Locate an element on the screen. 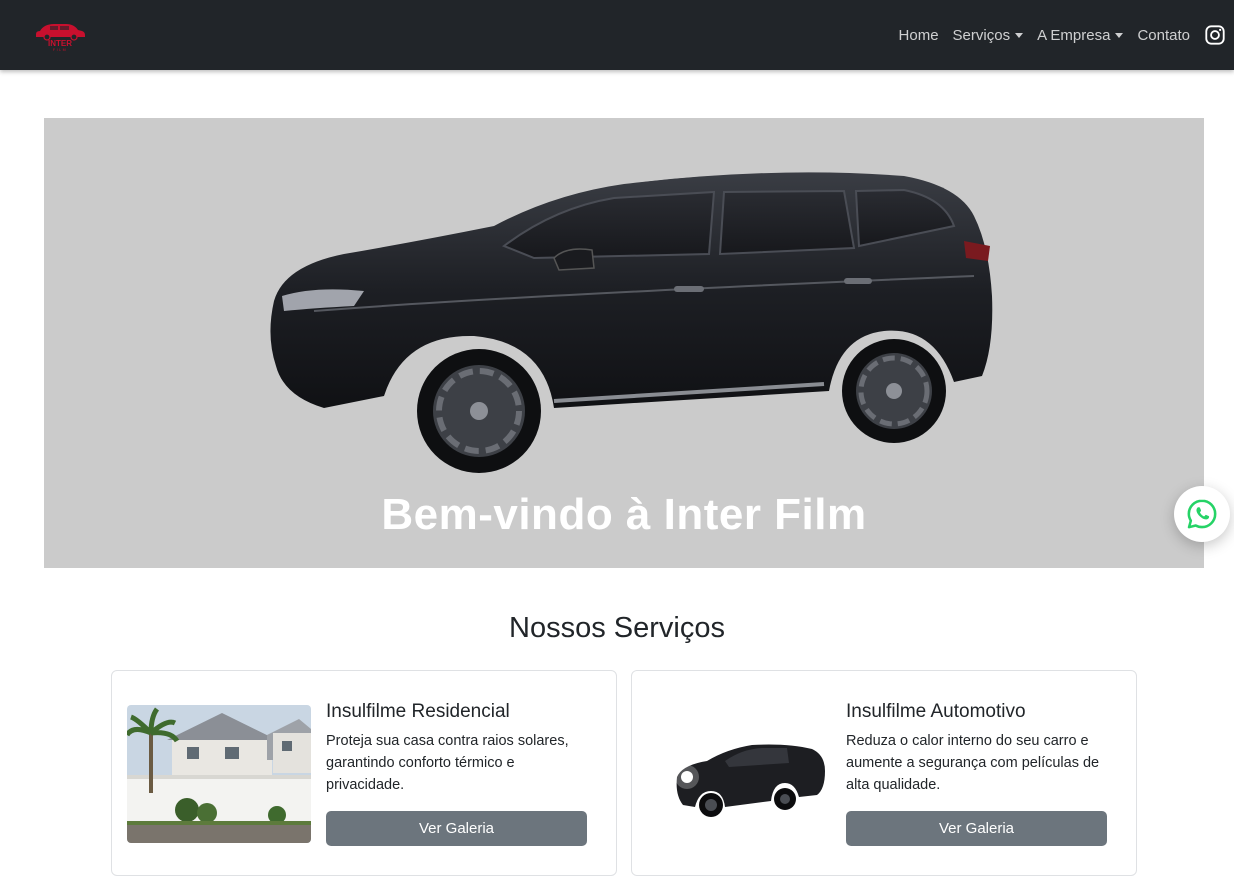 The height and width of the screenshot is (884, 1234). nav-servicos-dropdown: Serviços is located at coordinates (988, 35).